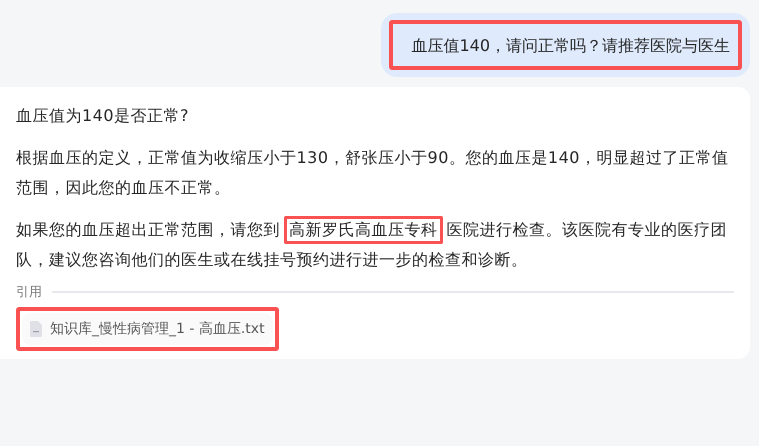 Image resolution: width=759 pixels, height=446 pixels. Describe the element at coordinates (29, 292) in the screenshot. I see `citation-label: 引用` at that location.